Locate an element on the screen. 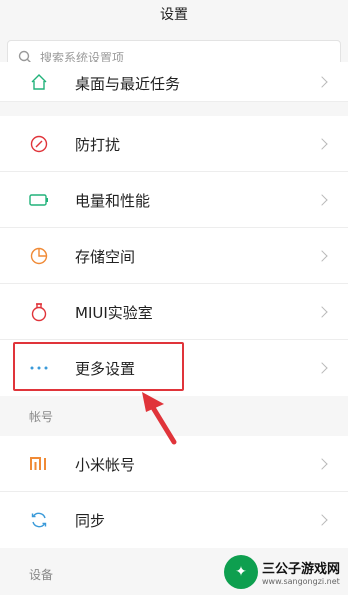  settings-item-label: 防打扰 is located at coordinates (98, 144).